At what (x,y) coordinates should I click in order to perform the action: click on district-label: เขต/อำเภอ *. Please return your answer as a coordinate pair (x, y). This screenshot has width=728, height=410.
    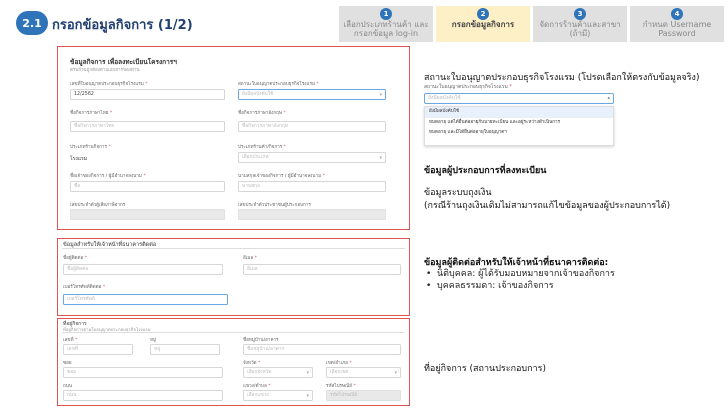
    Looking at the image, I should click on (339, 363).